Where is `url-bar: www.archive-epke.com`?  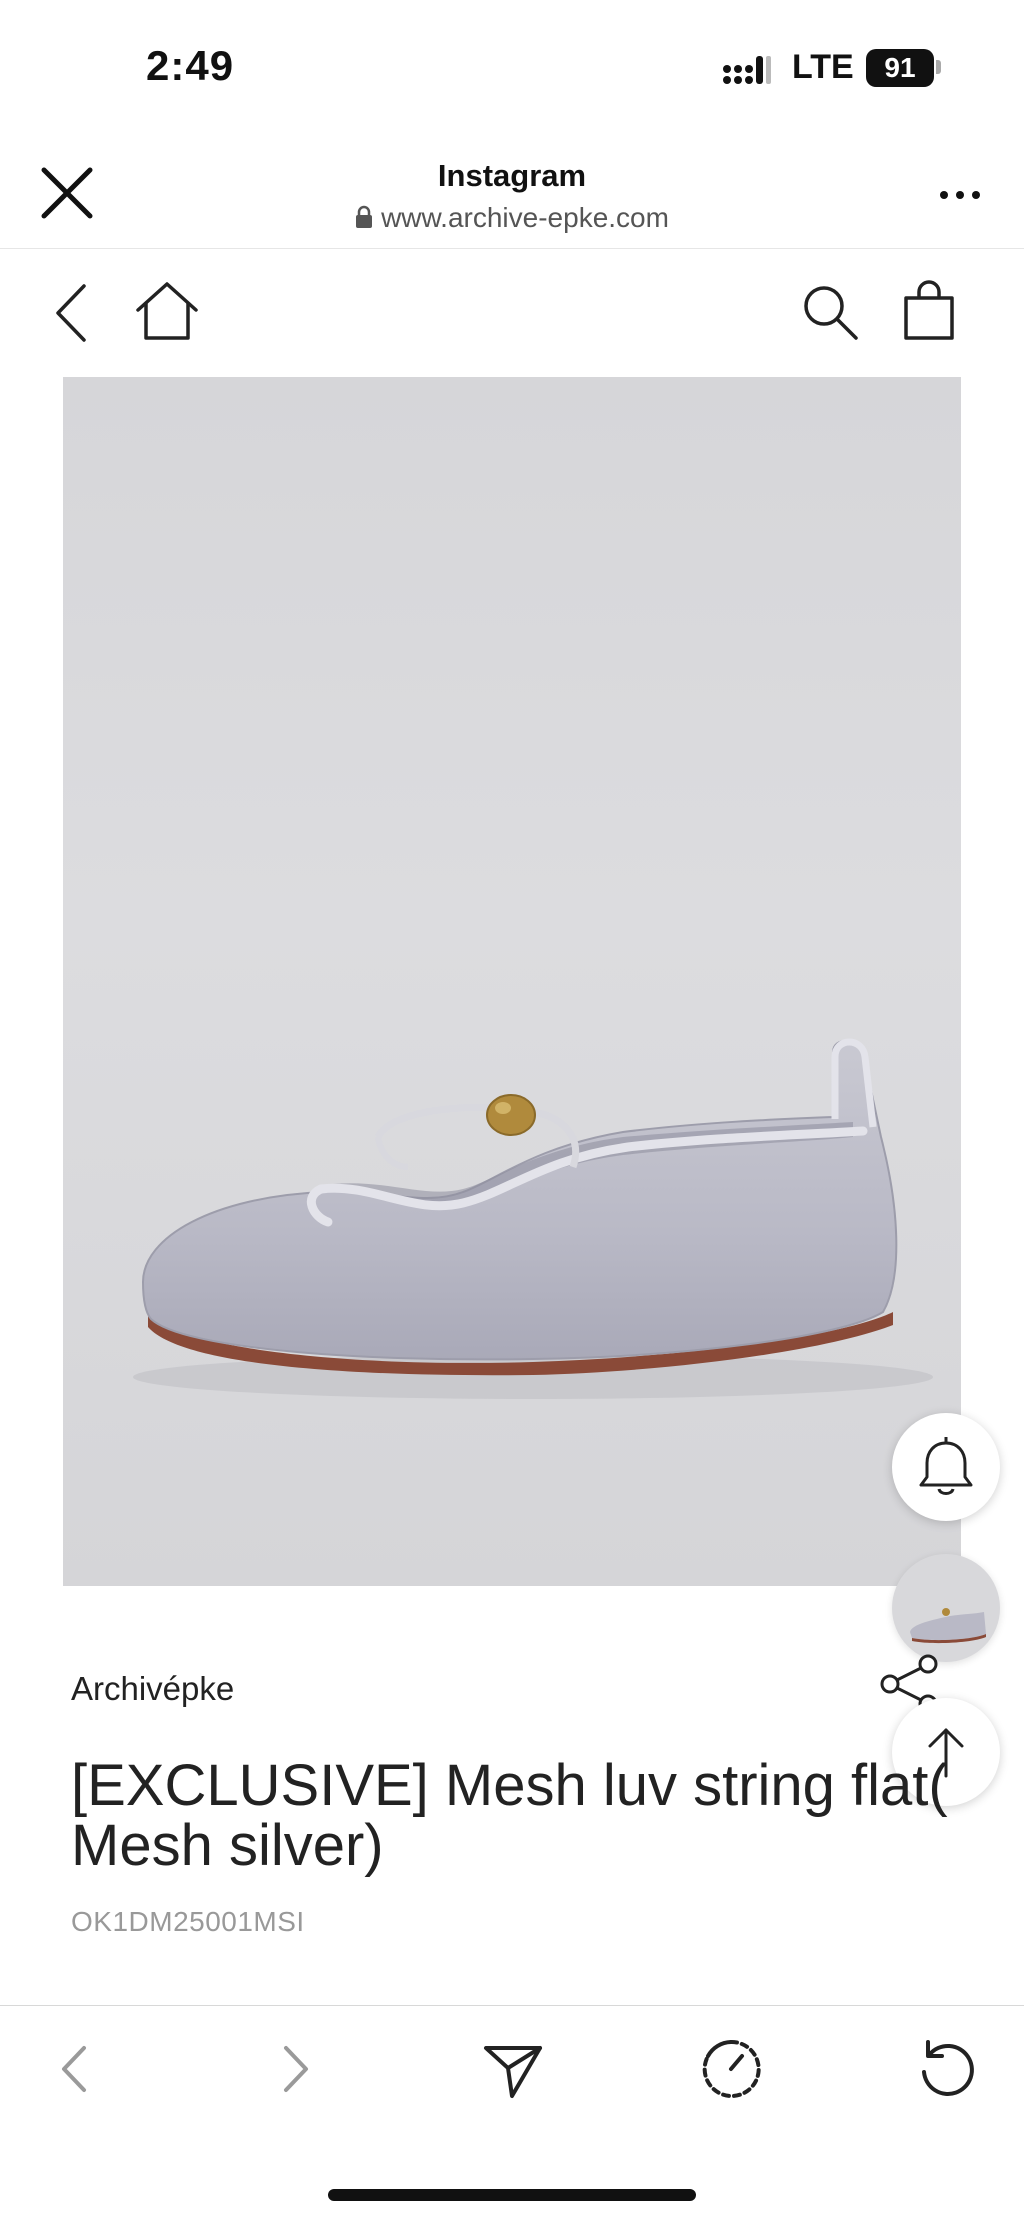
url-bar: www.archive-epke.com is located at coordinates (512, 218).